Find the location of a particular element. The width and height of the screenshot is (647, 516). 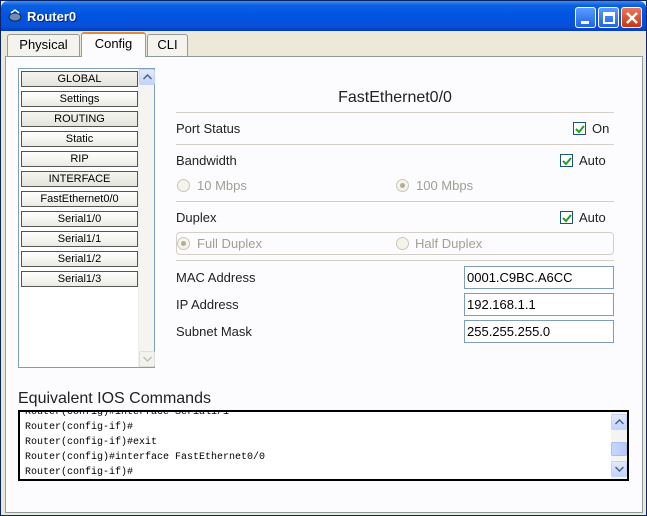

bandwidth-auto-label: Auto is located at coordinates (592, 160).